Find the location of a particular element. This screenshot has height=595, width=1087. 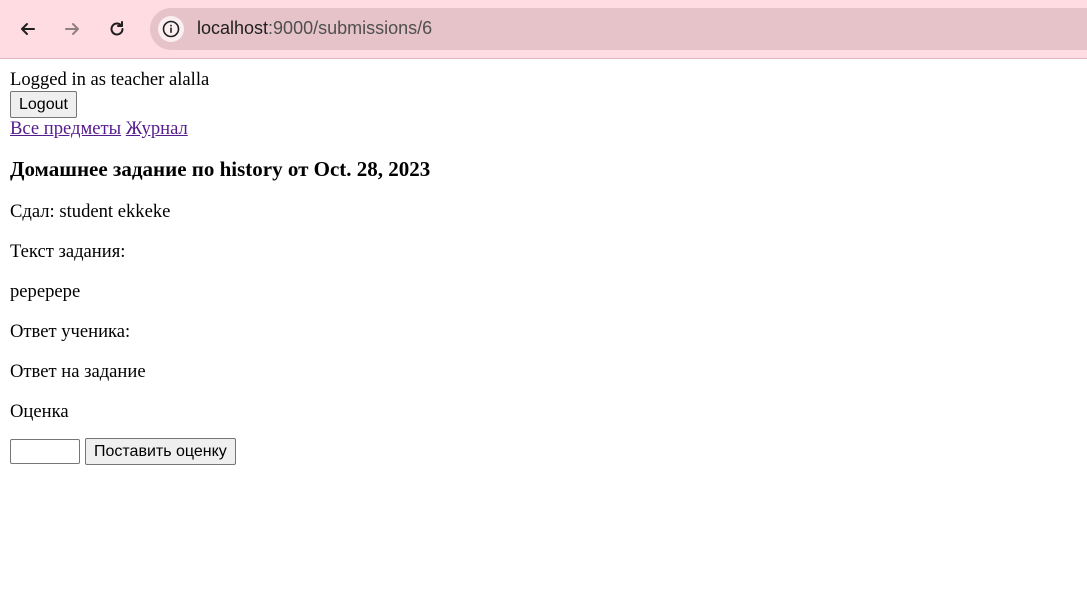

forward-arrow-icon is located at coordinates (72, 29).